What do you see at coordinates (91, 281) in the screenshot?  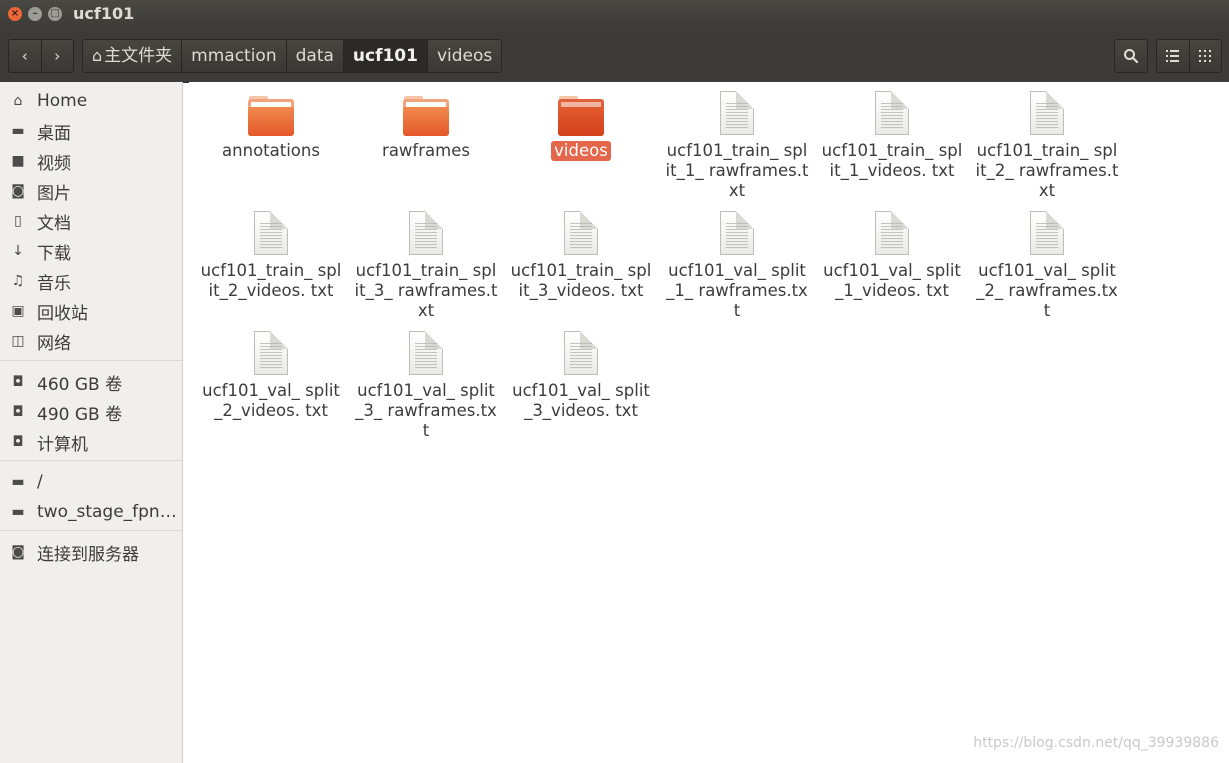 I see `sidebar-item-music: ♫ 音乐` at bounding box center [91, 281].